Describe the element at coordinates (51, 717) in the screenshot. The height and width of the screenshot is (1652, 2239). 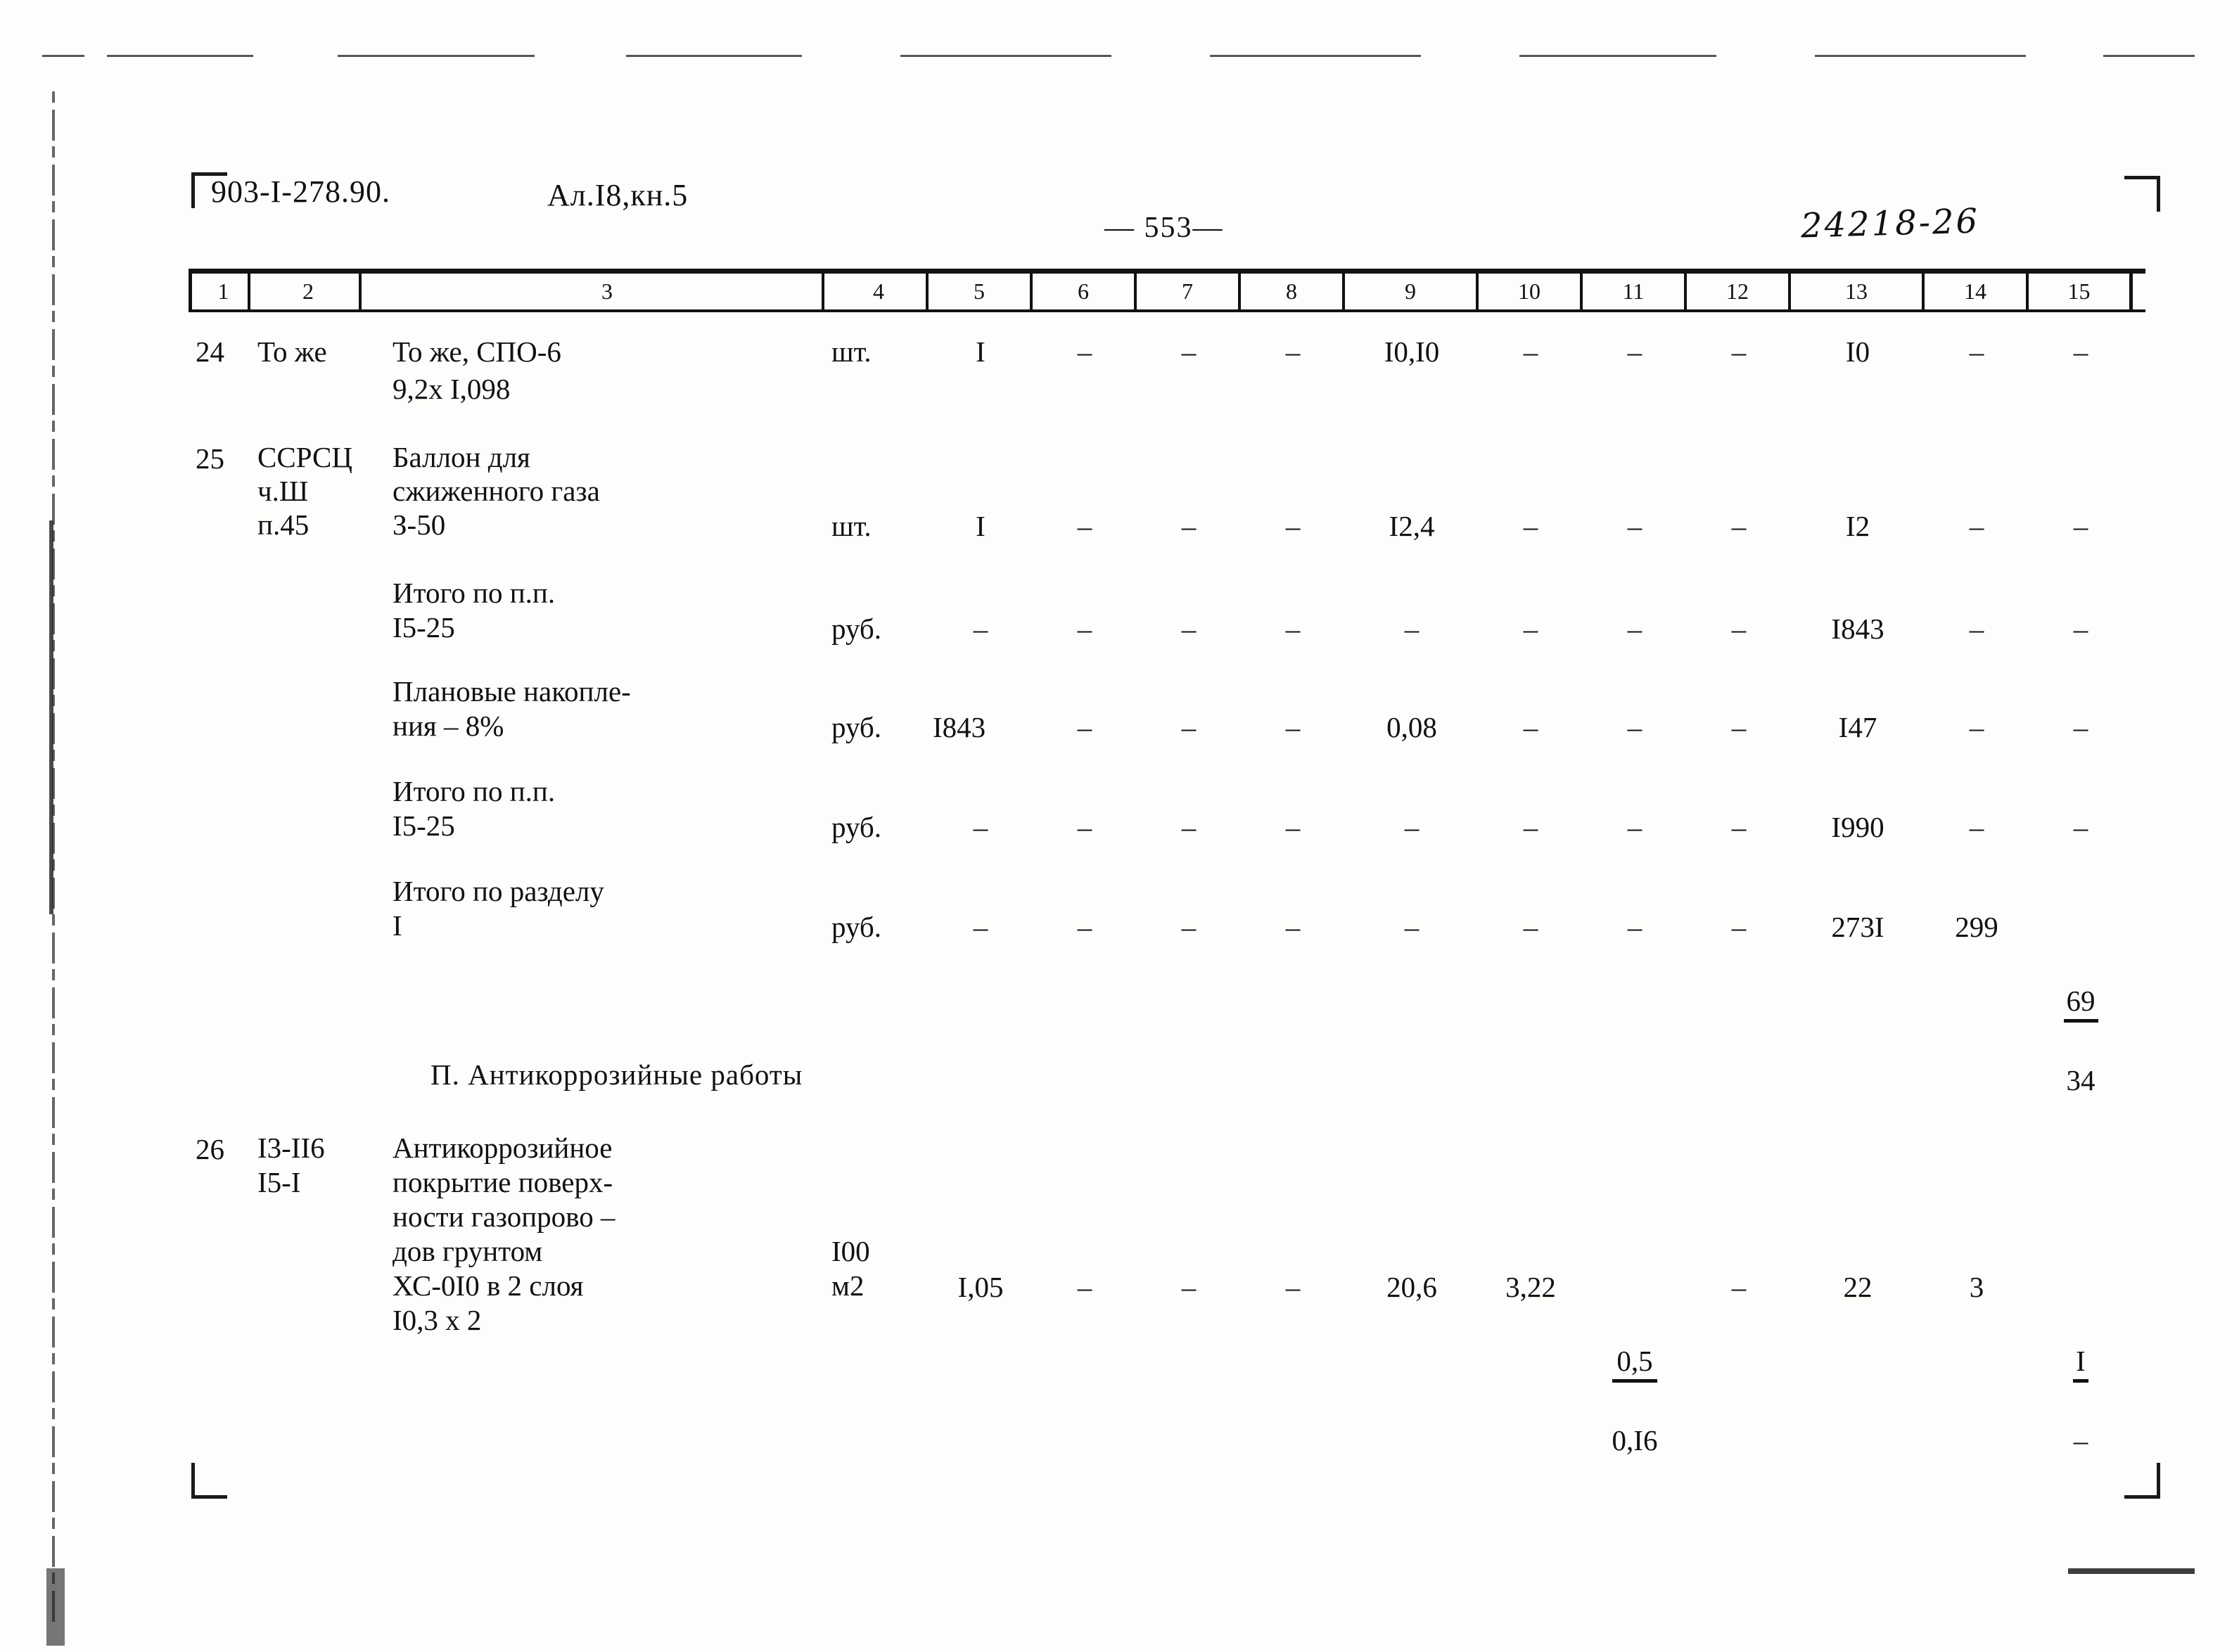
I see `scan-artifact-left-edge-dense` at that location.